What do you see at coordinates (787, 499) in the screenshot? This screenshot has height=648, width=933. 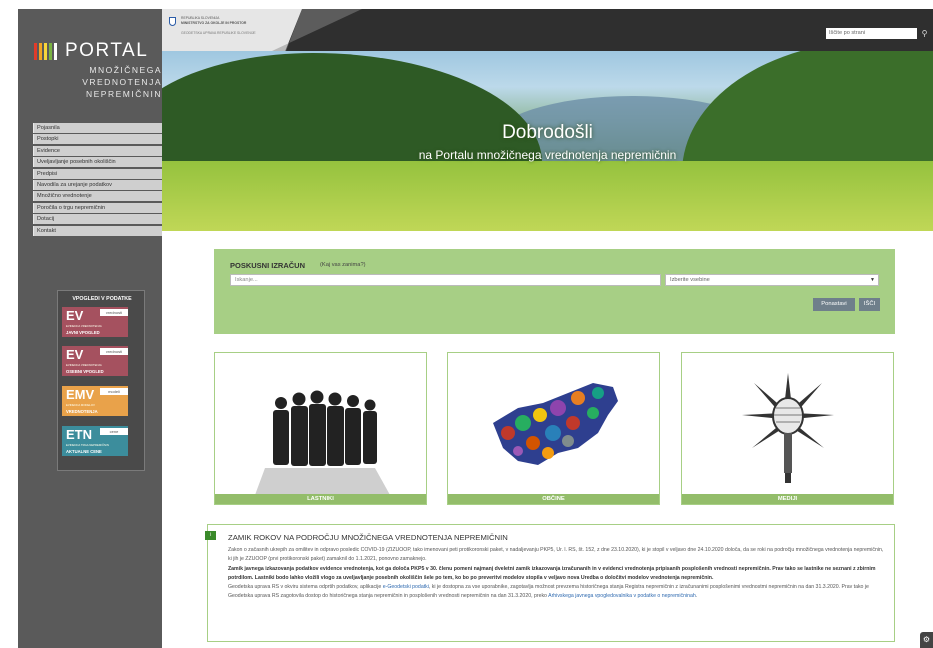 I see `card-label: MEDIJI` at bounding box center [787, 499].